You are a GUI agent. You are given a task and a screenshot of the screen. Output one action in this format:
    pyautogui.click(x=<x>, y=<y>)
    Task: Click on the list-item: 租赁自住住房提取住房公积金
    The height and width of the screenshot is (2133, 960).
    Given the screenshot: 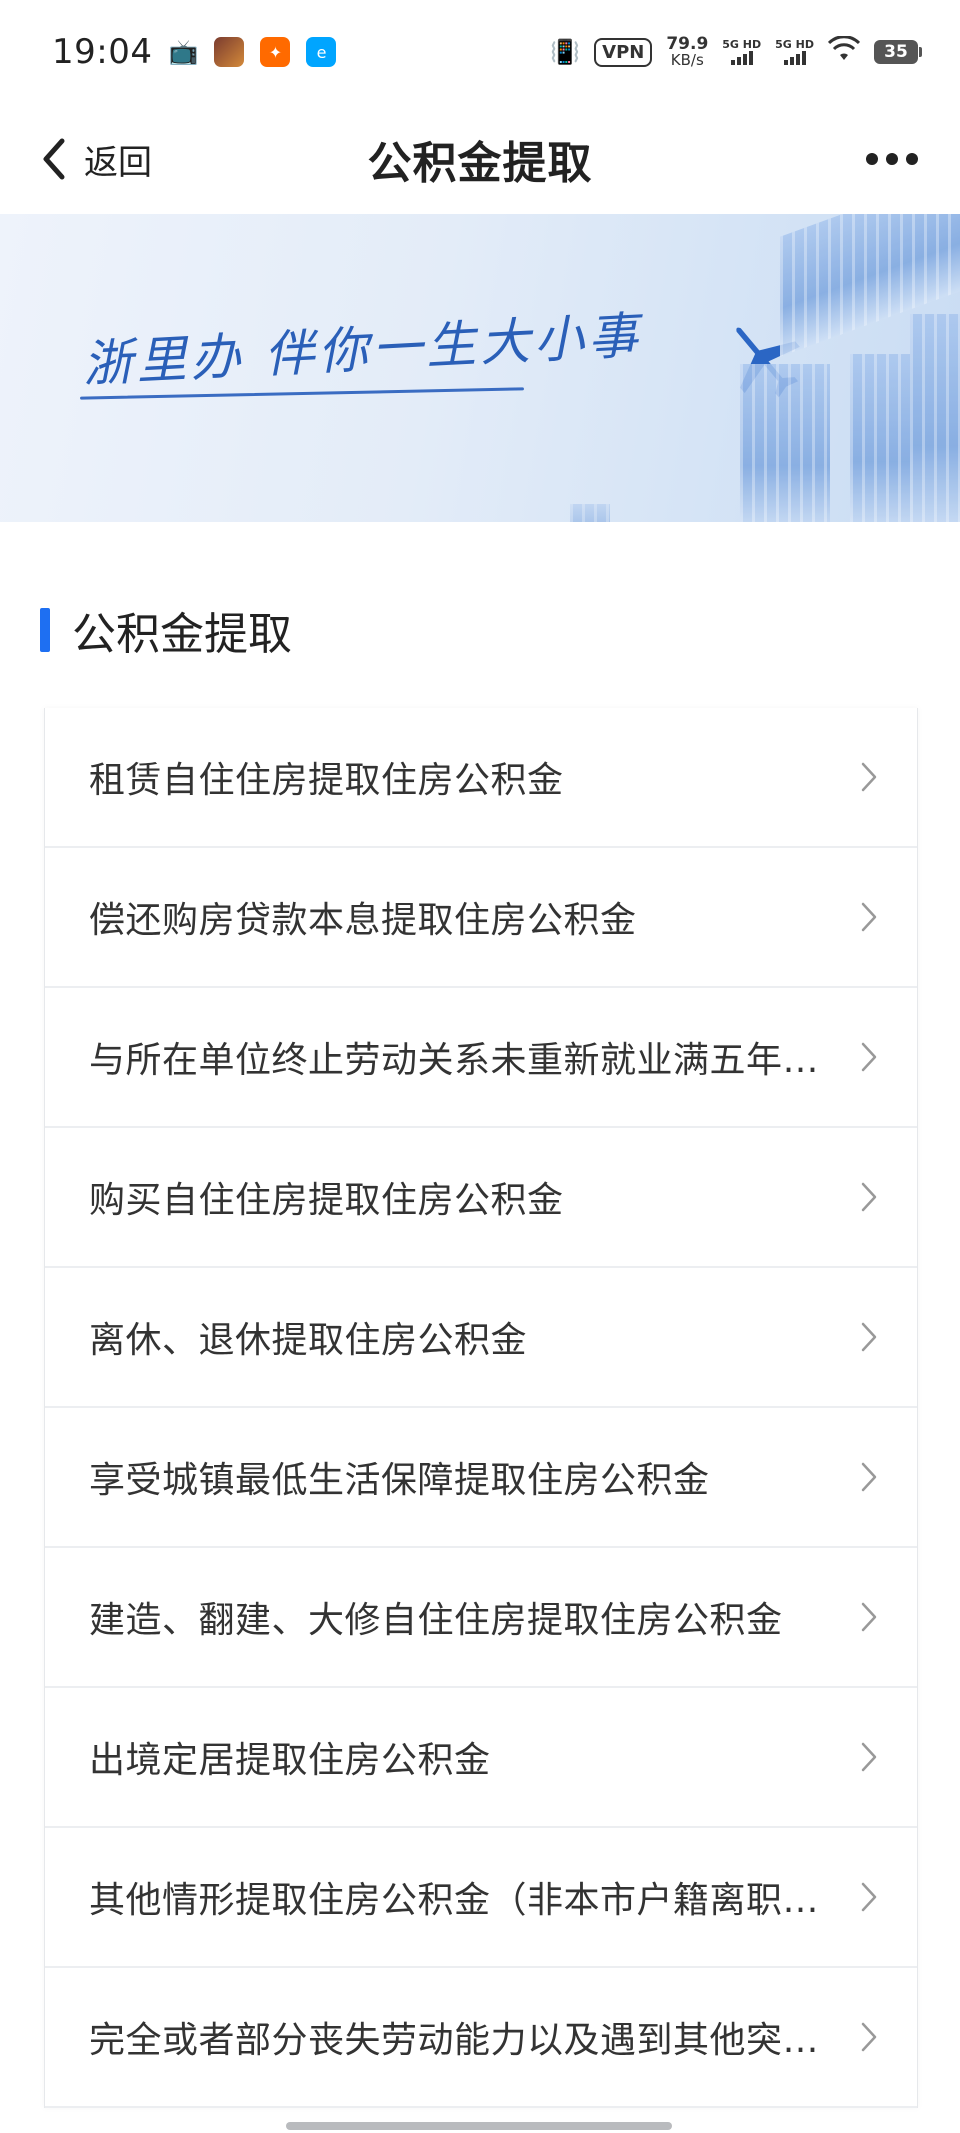 What is the action you would take?
    pyautogui.click(x=481, y=778)
    